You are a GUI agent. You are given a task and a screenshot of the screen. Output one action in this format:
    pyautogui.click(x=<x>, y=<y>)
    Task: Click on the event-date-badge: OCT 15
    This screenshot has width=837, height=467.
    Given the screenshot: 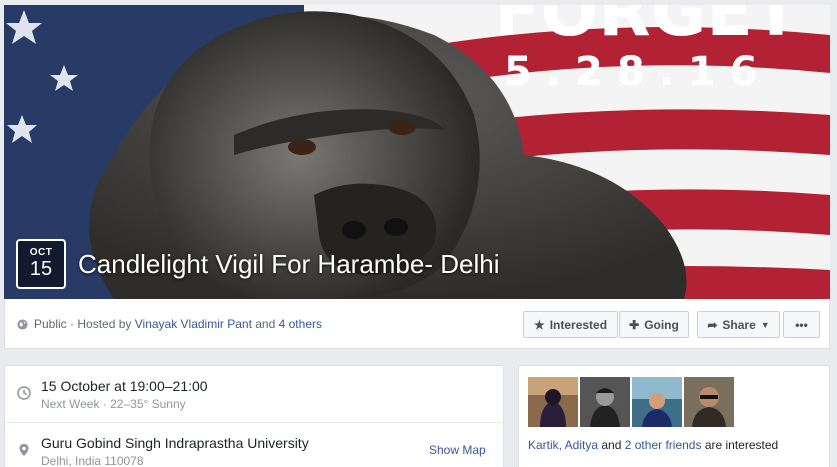 What is the action you would take?
    pyautogui.click(x=41, y=264)
    